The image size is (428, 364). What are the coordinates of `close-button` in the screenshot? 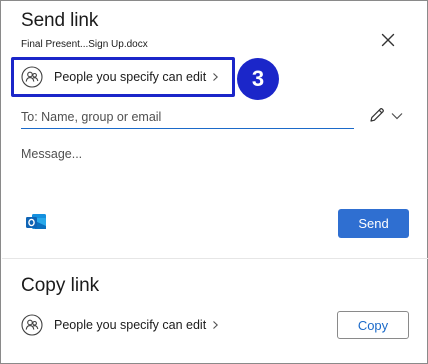 It's located at (388, 40).